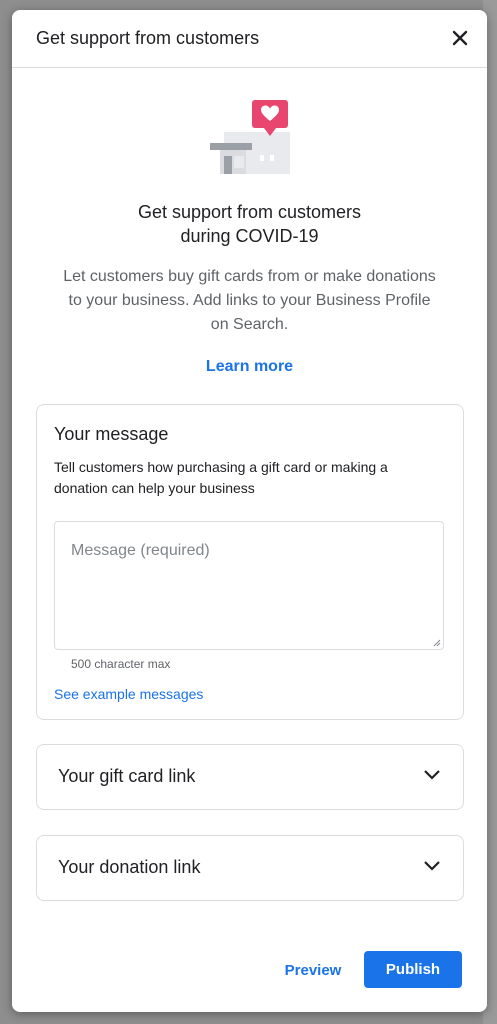 The width and height of the screenshot is (497, 1024). What do you see at coordinates (129, 867) in the screenshot?
I see `donation-link-label: Your donation link` at bounding box center [129, 867].